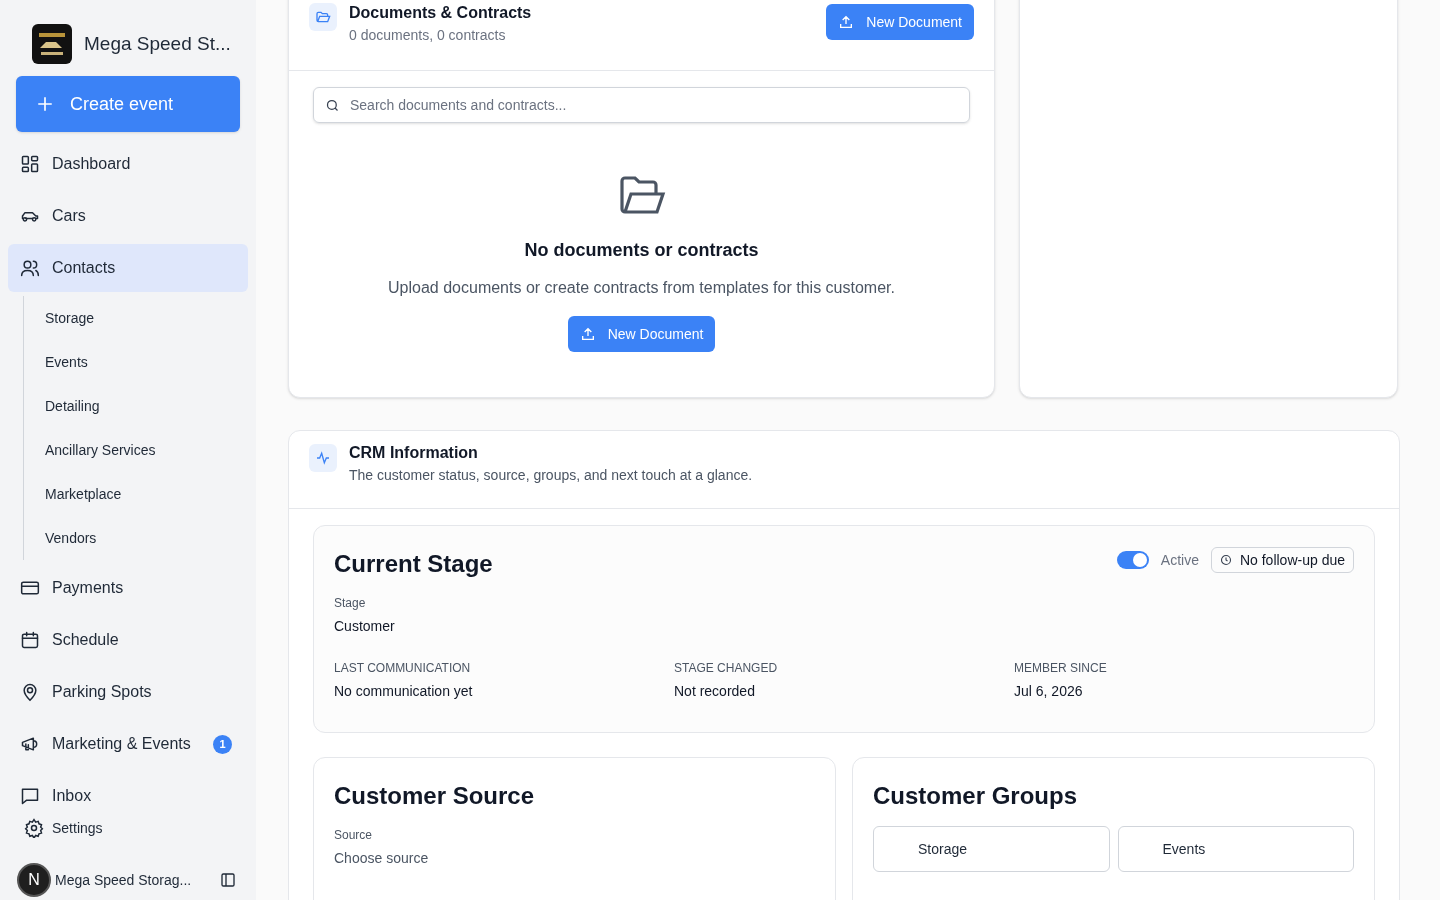 This screenshot has width=1440, height=900. Describe the element at coordinates (30, 796) in the screenshot. I see `chat-icon` at that location.